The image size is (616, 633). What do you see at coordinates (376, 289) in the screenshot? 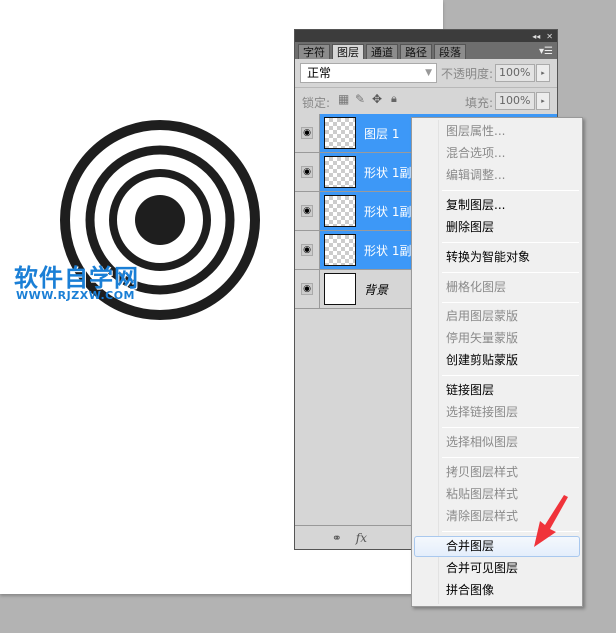
I see `layer-name: 背景` at bounding box center [376, 289].